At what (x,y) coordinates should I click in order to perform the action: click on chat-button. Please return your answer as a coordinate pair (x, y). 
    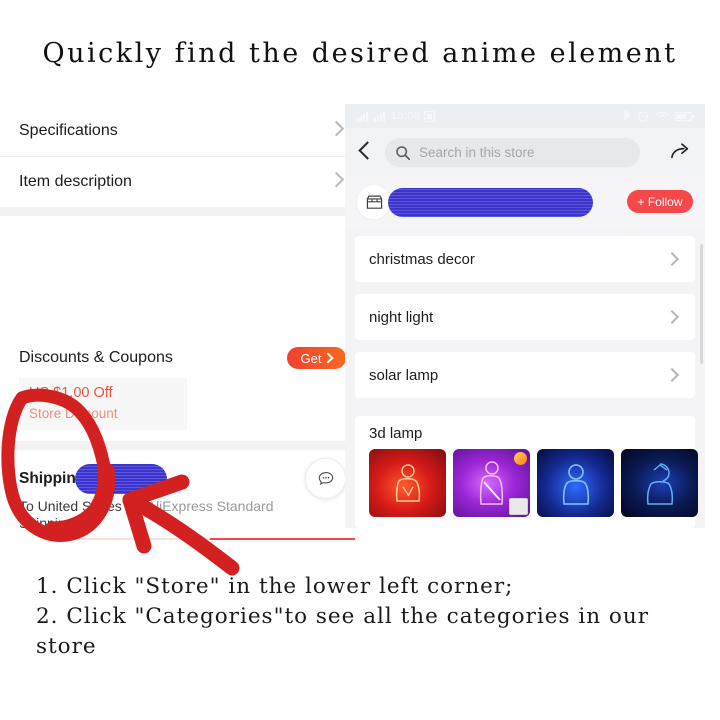
    Looking at the image, I should click on (325, 478).